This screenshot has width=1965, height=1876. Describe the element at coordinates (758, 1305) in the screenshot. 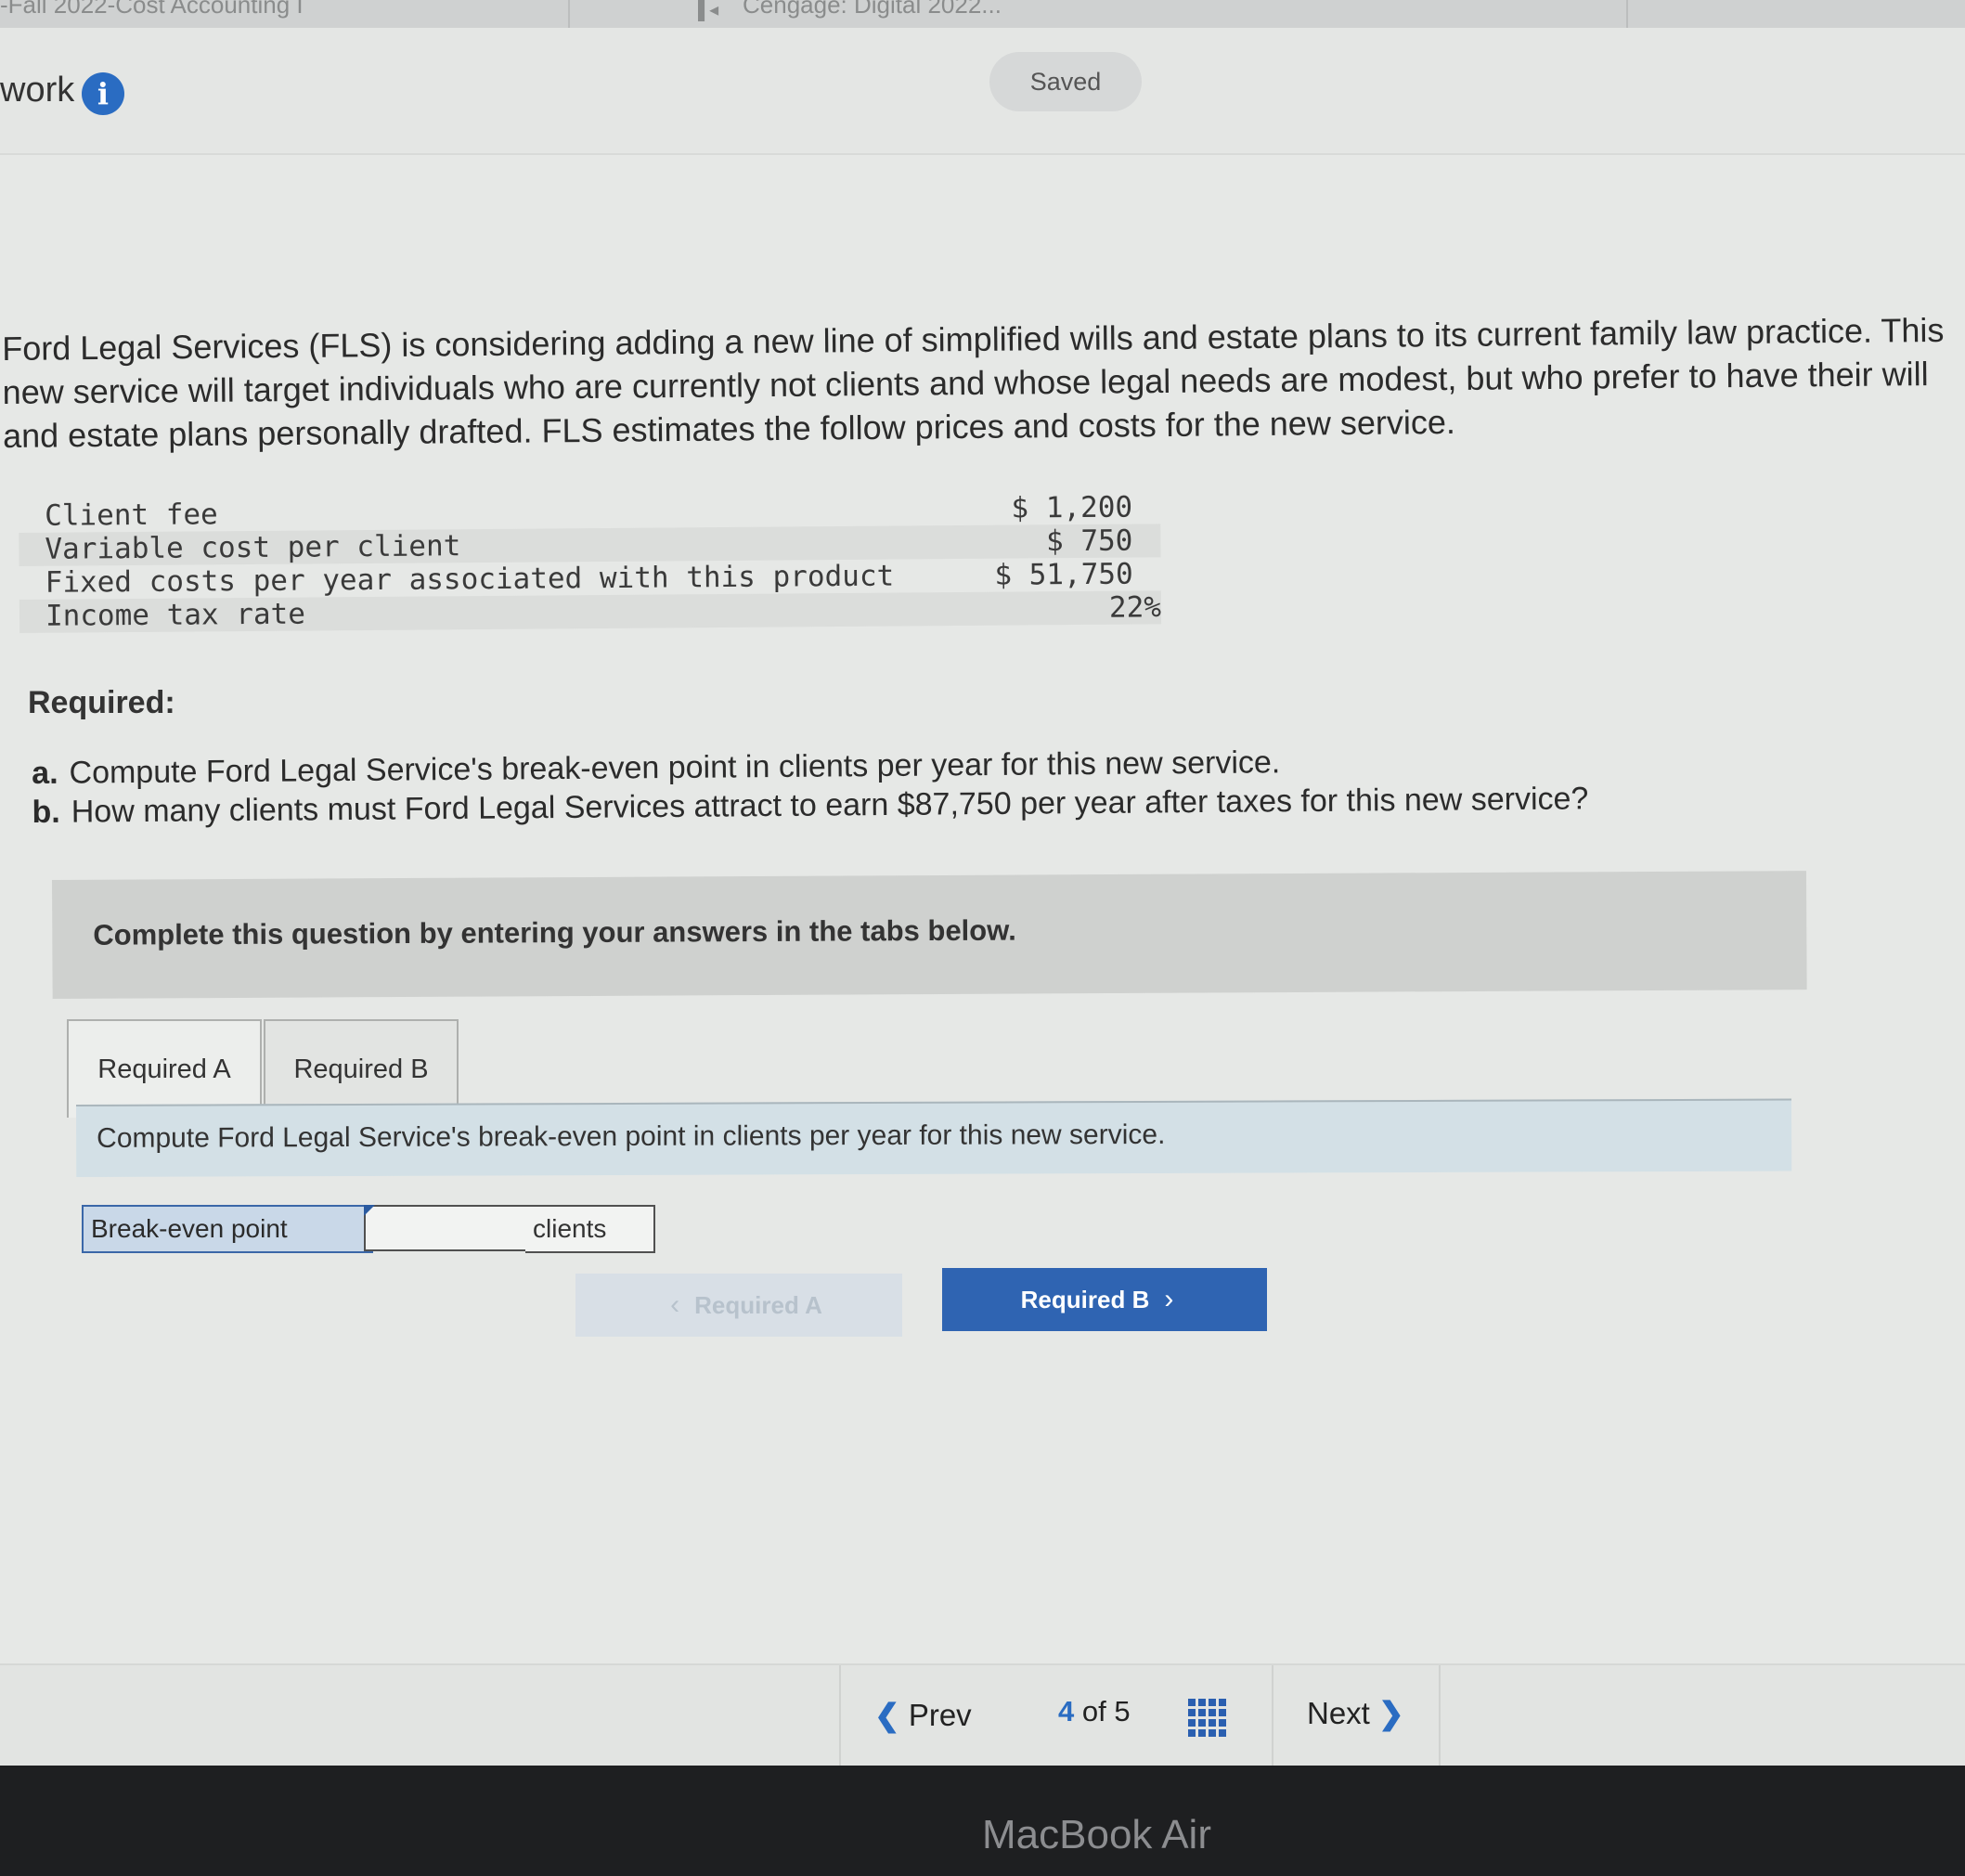

I see `prev-required-label: Required A` at that location.